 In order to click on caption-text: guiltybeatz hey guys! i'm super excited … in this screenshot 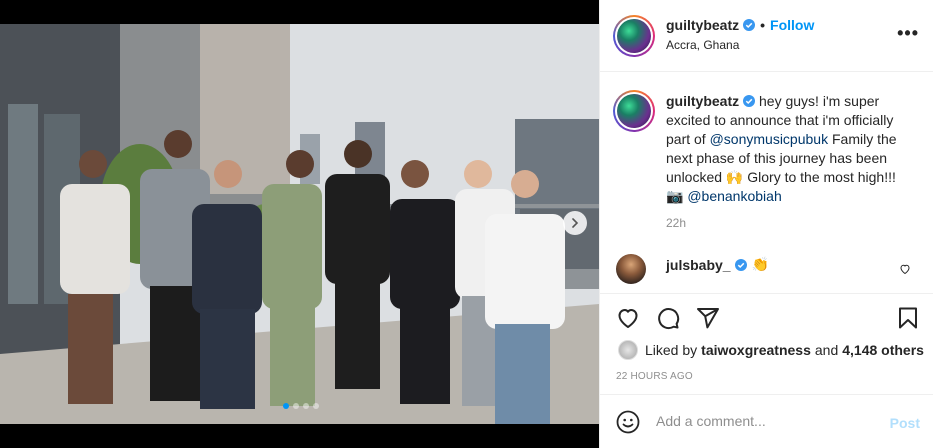, I will do `click(791, 149)`.